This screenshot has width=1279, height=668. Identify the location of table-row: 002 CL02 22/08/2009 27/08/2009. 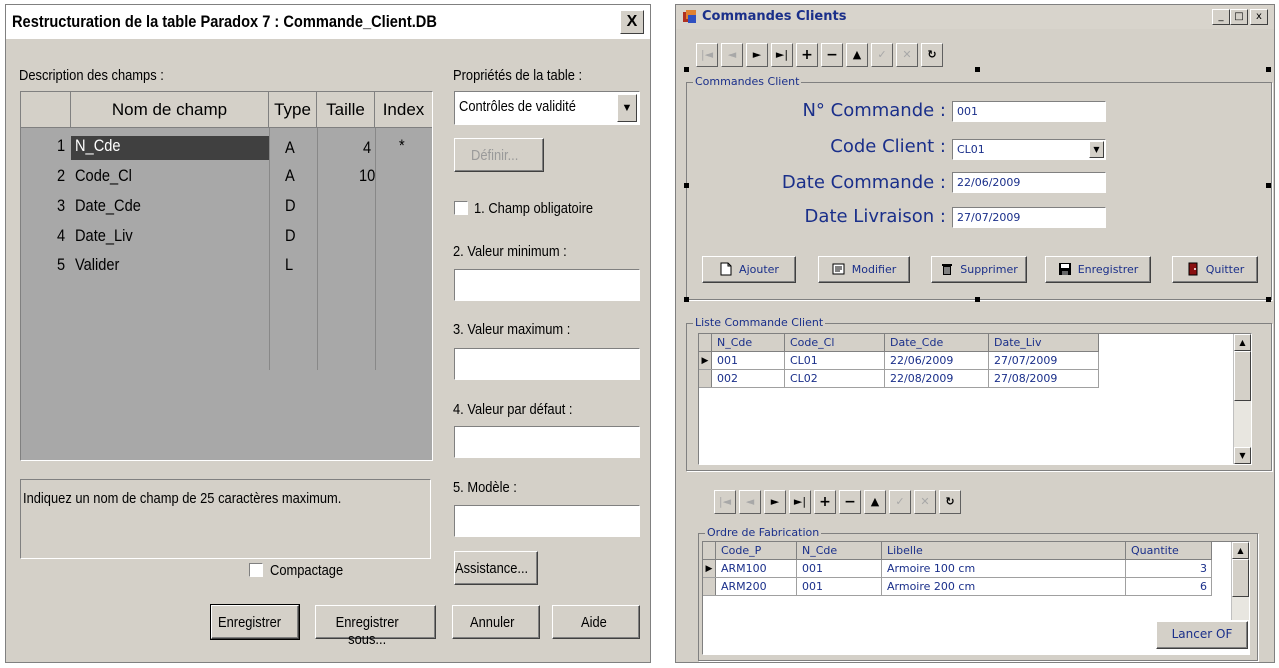
(899, 378).